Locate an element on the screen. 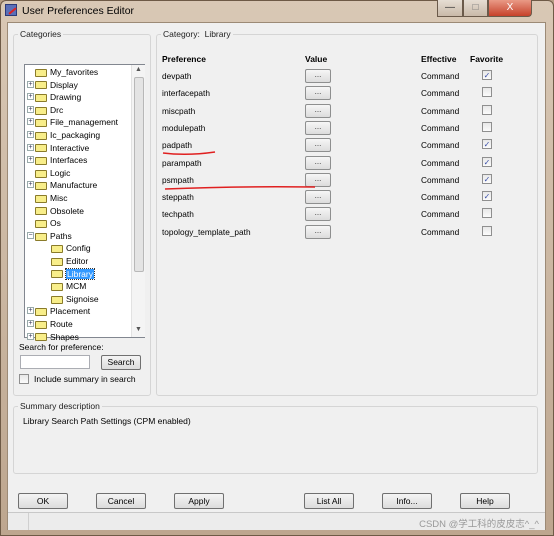 Image resolution: width=554 pixels, height=536 pixels. tree-item-label: Editor is located at coordinates (77, 261).